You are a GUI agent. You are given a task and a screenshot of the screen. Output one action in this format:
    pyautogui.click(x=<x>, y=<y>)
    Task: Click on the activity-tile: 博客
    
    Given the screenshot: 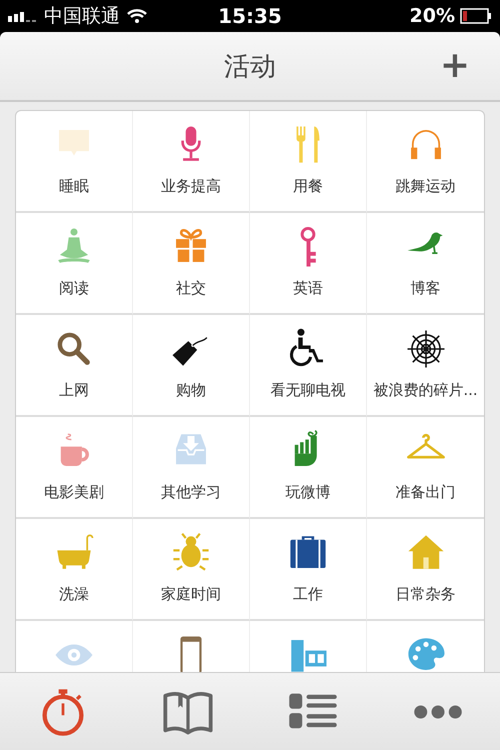 What is the action you would take?
    pyautogui.click(x=425, y=264)
    